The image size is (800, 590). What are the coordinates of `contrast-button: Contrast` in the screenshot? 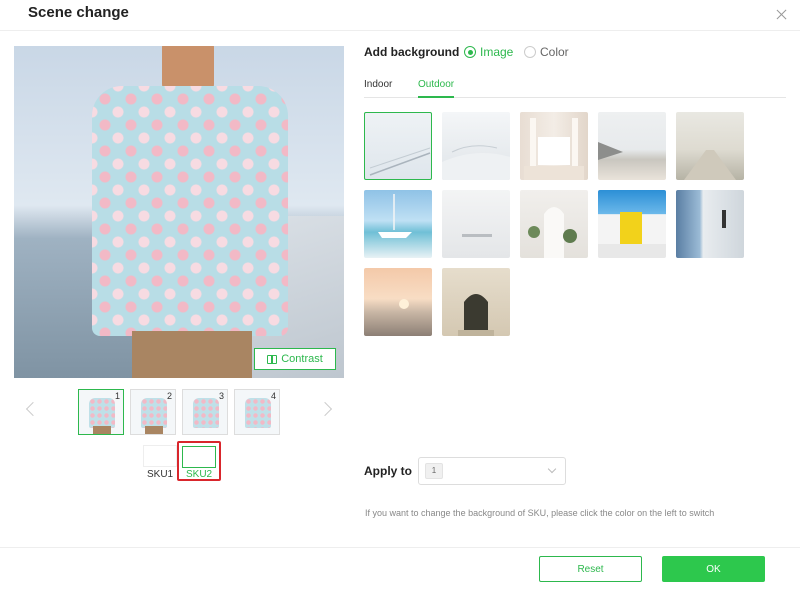 It's located at (295, 359).